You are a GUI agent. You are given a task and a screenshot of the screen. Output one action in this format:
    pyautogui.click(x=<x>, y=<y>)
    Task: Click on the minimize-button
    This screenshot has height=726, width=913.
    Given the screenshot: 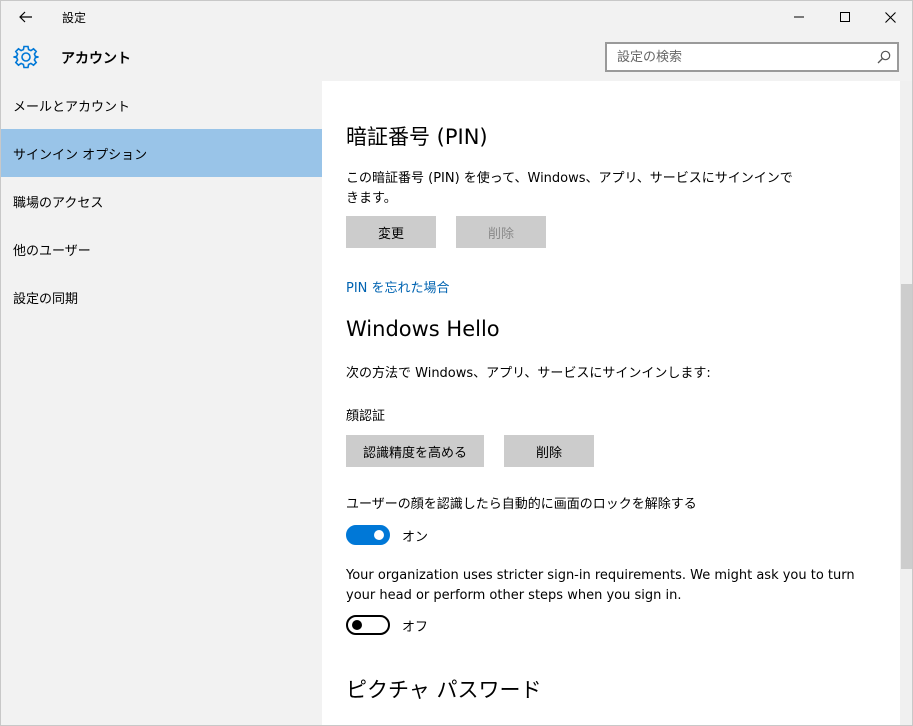 What is the action you would take?
    pyautogui.click(x=799, y=17)
    